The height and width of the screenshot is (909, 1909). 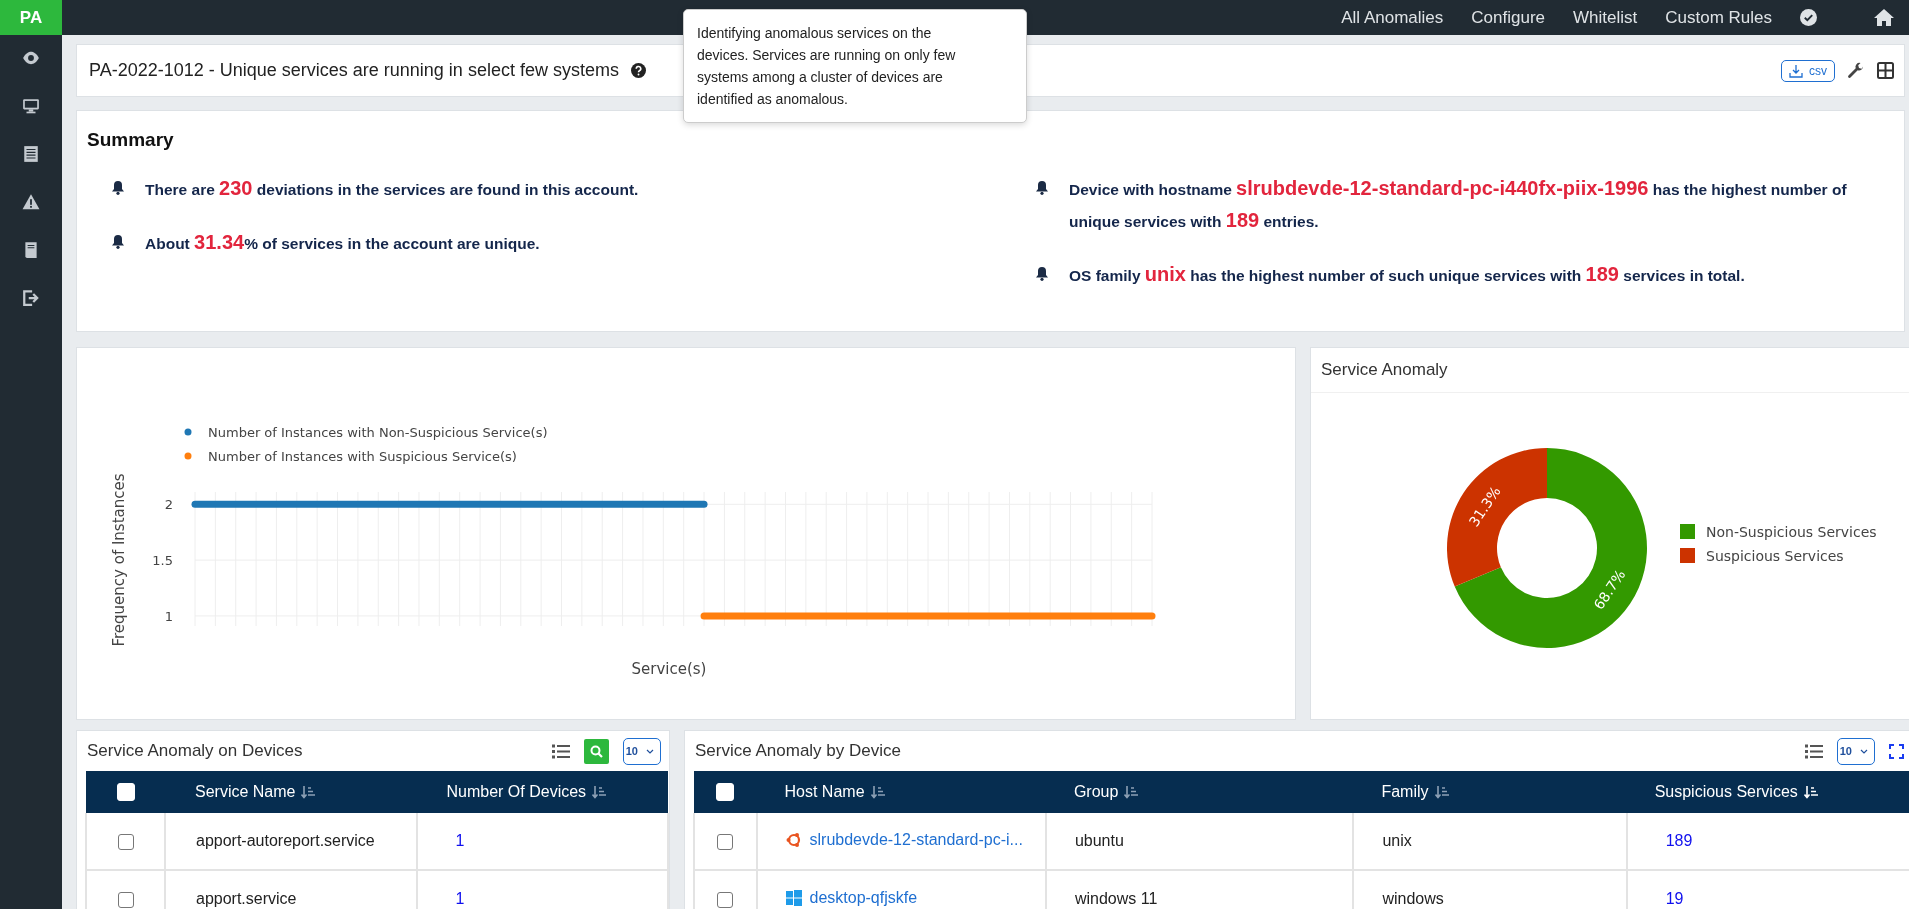 What do you see at coordinates (1856, 70) in the screenshot?
I see `wrench-icon` at bounding box center [1856, 70].